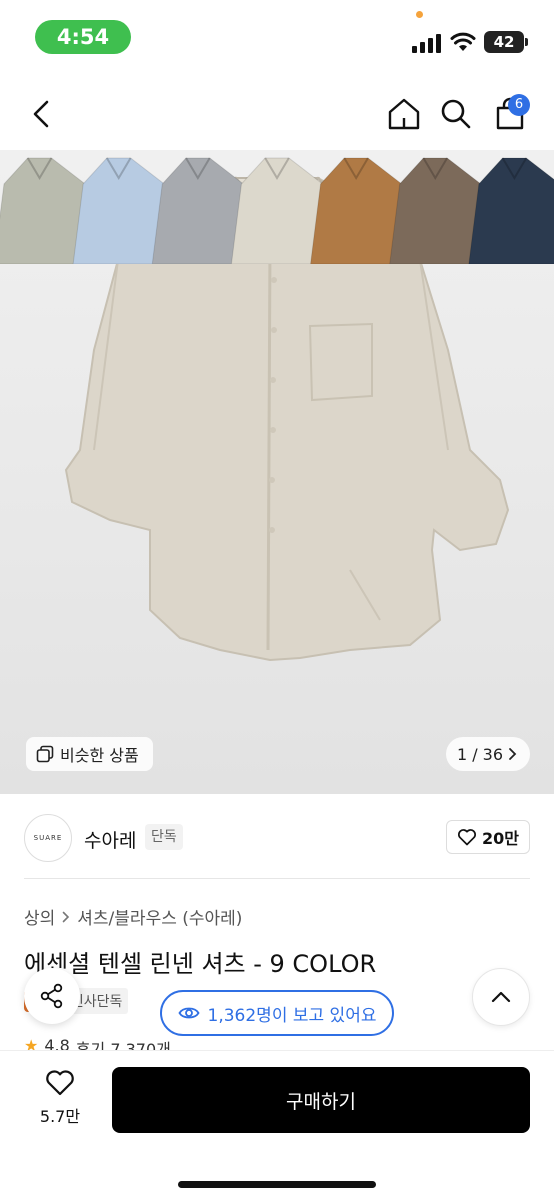 The image size is (554, 1200). I want to click on home-indicator, so click(277, 1184).